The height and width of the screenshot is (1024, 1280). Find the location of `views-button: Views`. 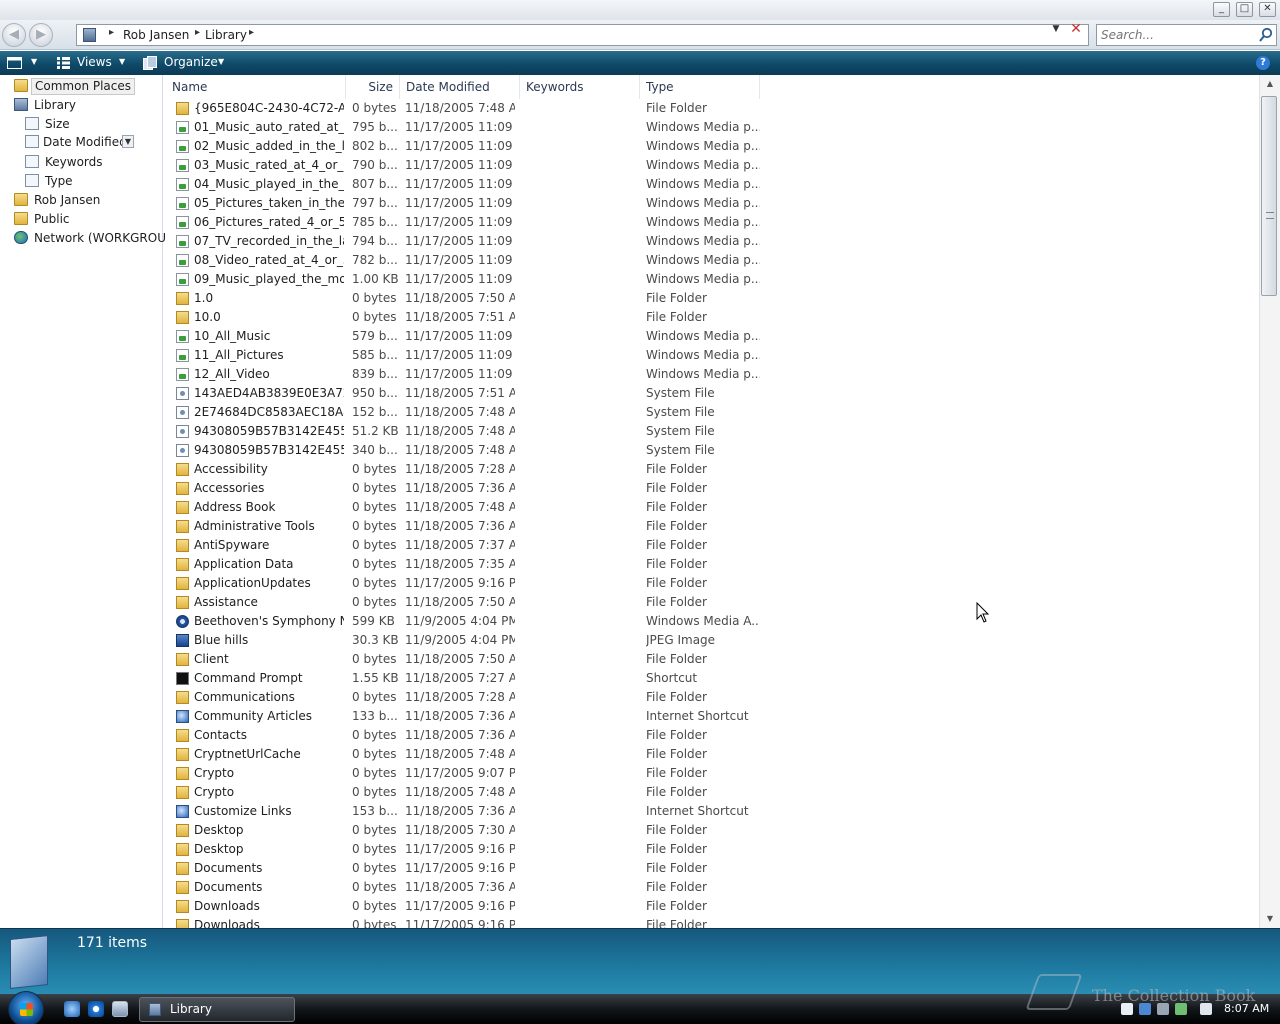

views-button: Views is located at coordinates (94, 62).